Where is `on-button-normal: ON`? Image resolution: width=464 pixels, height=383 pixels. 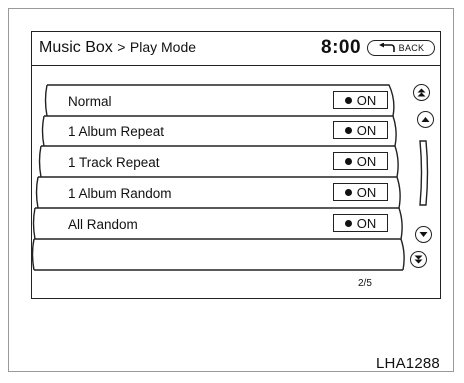
on-button-normal: ON is located at coordinates (360, 100).